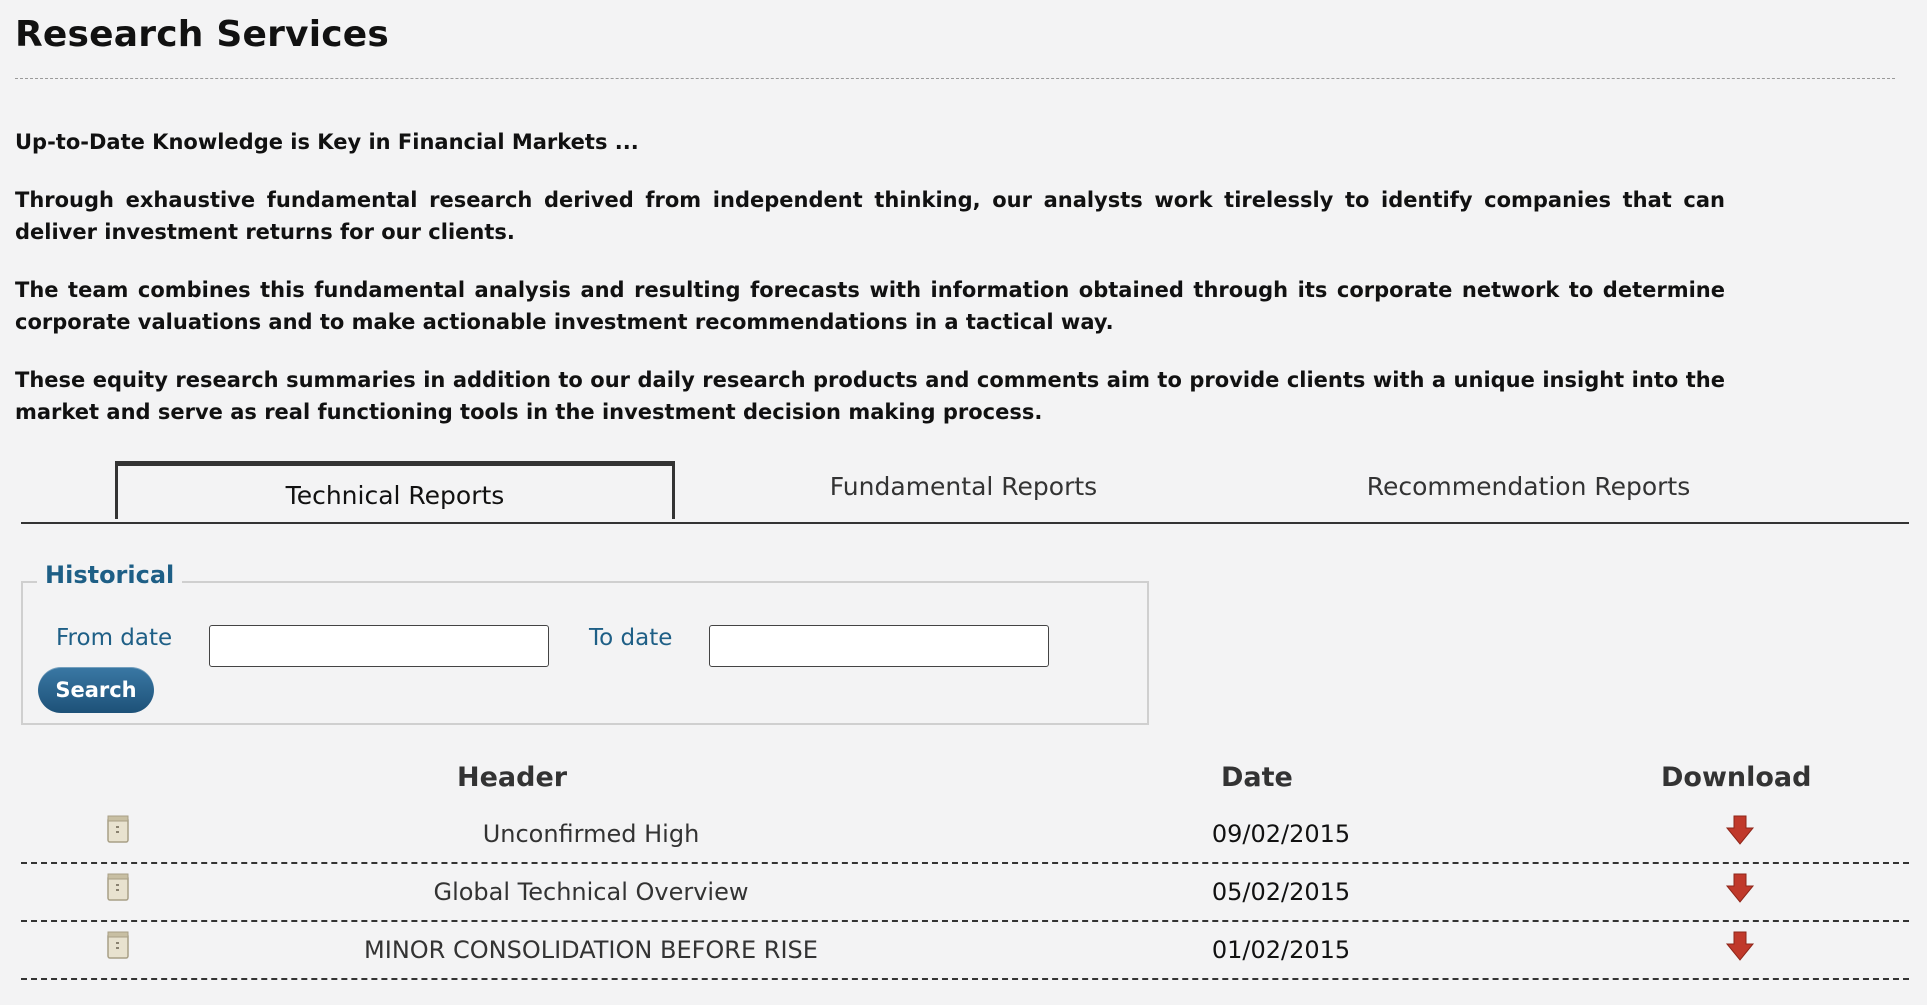  What do you see at coordinates (1736, 777) in the screenshot?
I see `column-header-download: Download` at bounding box center [1736, 777].